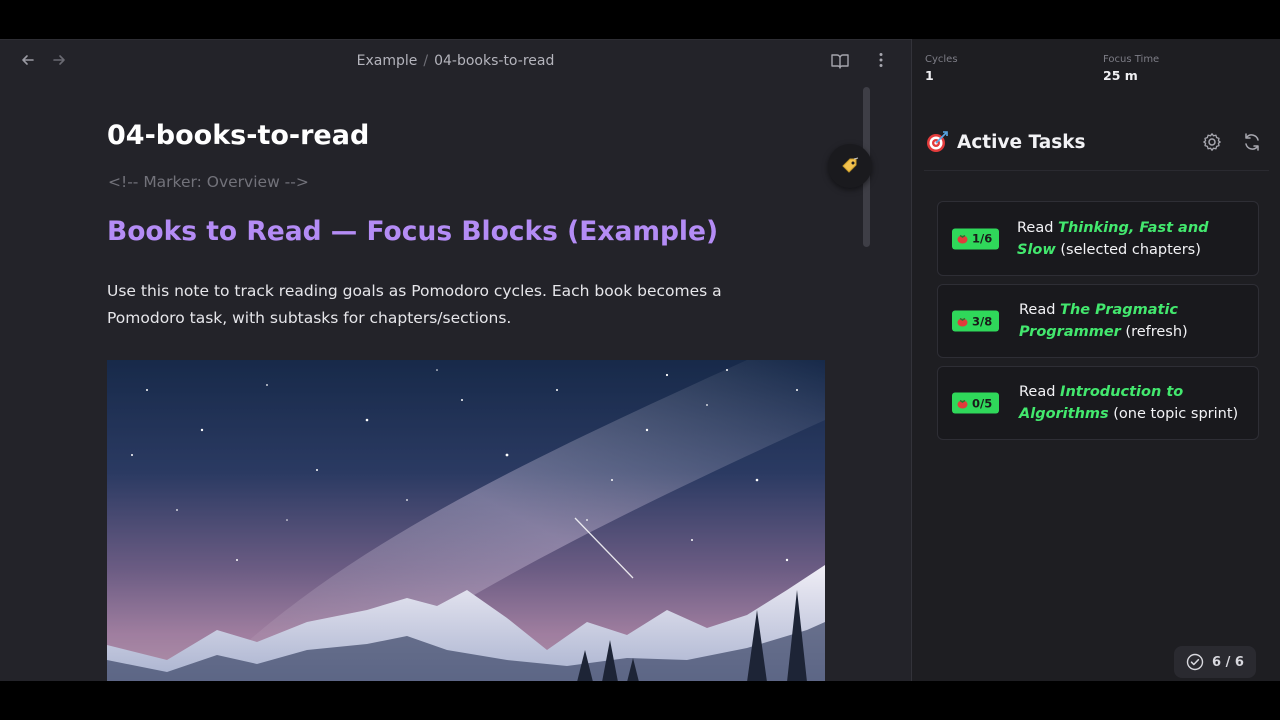 This screenshot has height=720, width=1280. I want to click on tasks-title: Active Tasks, so click(1021, 142).